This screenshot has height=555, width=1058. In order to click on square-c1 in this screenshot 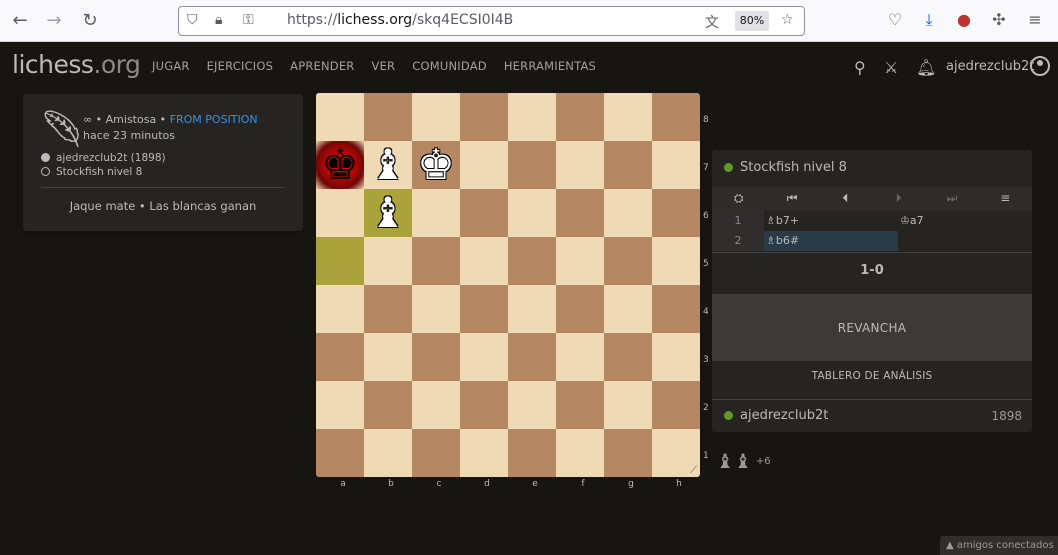, I will do `click(436, 453)`.